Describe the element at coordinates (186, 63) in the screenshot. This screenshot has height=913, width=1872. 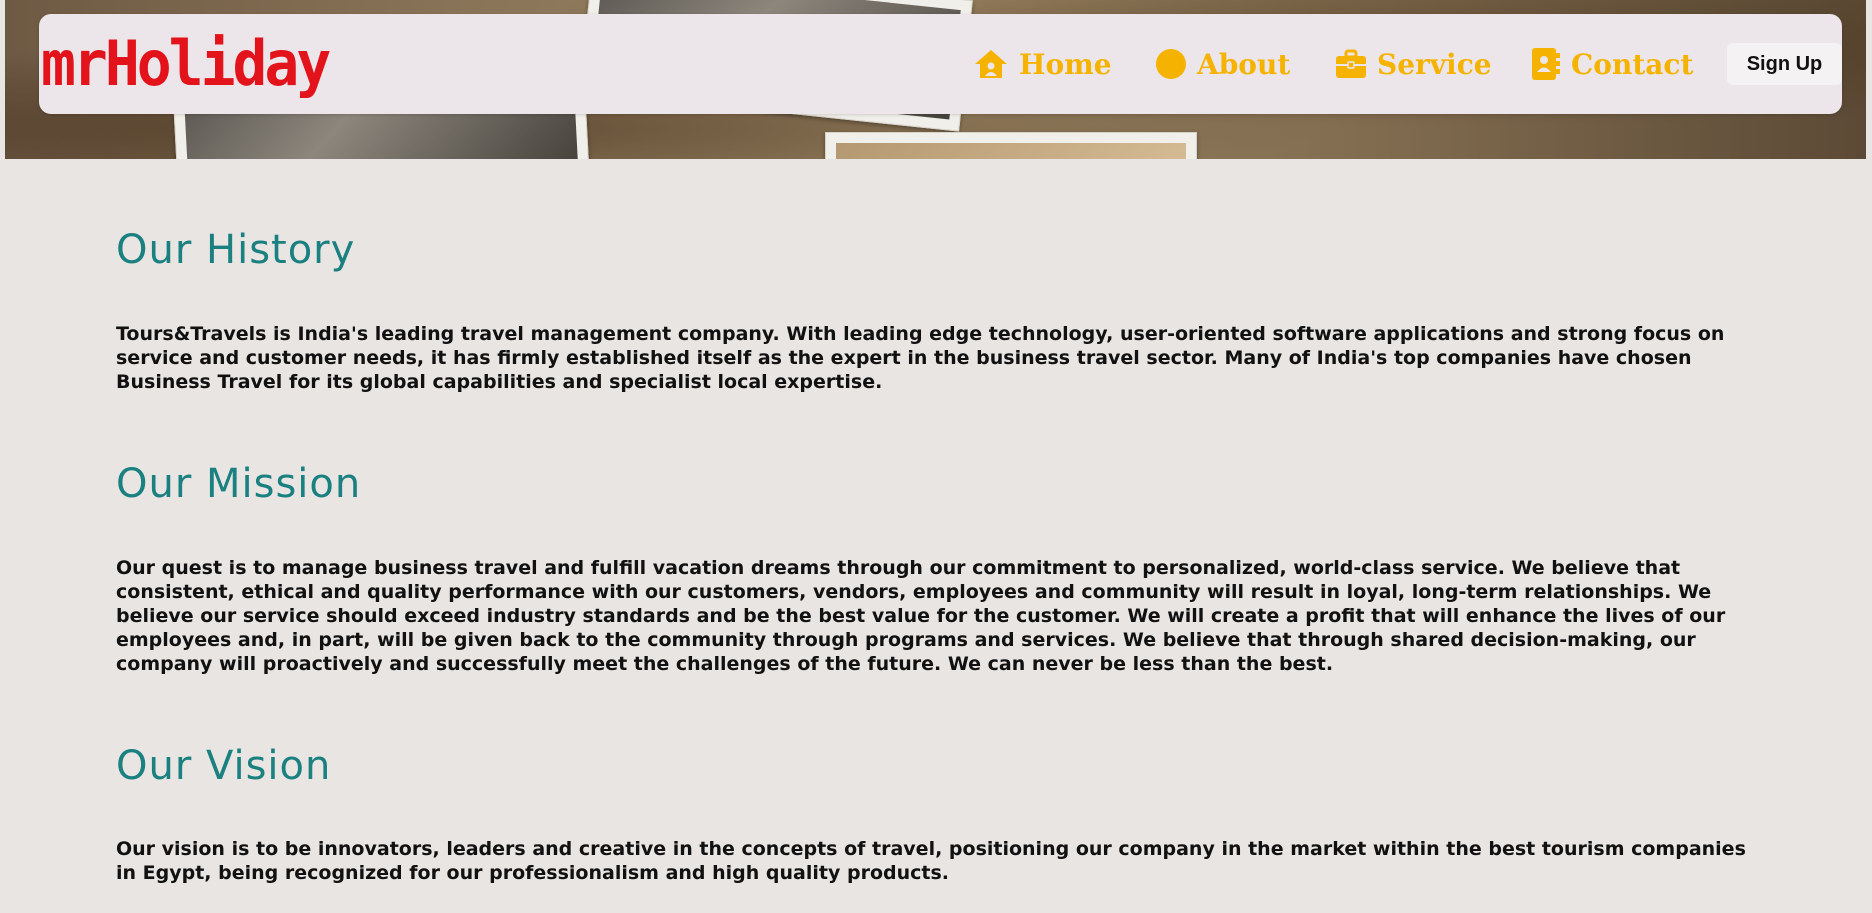
I see `logo: mrHoliday` at that location.